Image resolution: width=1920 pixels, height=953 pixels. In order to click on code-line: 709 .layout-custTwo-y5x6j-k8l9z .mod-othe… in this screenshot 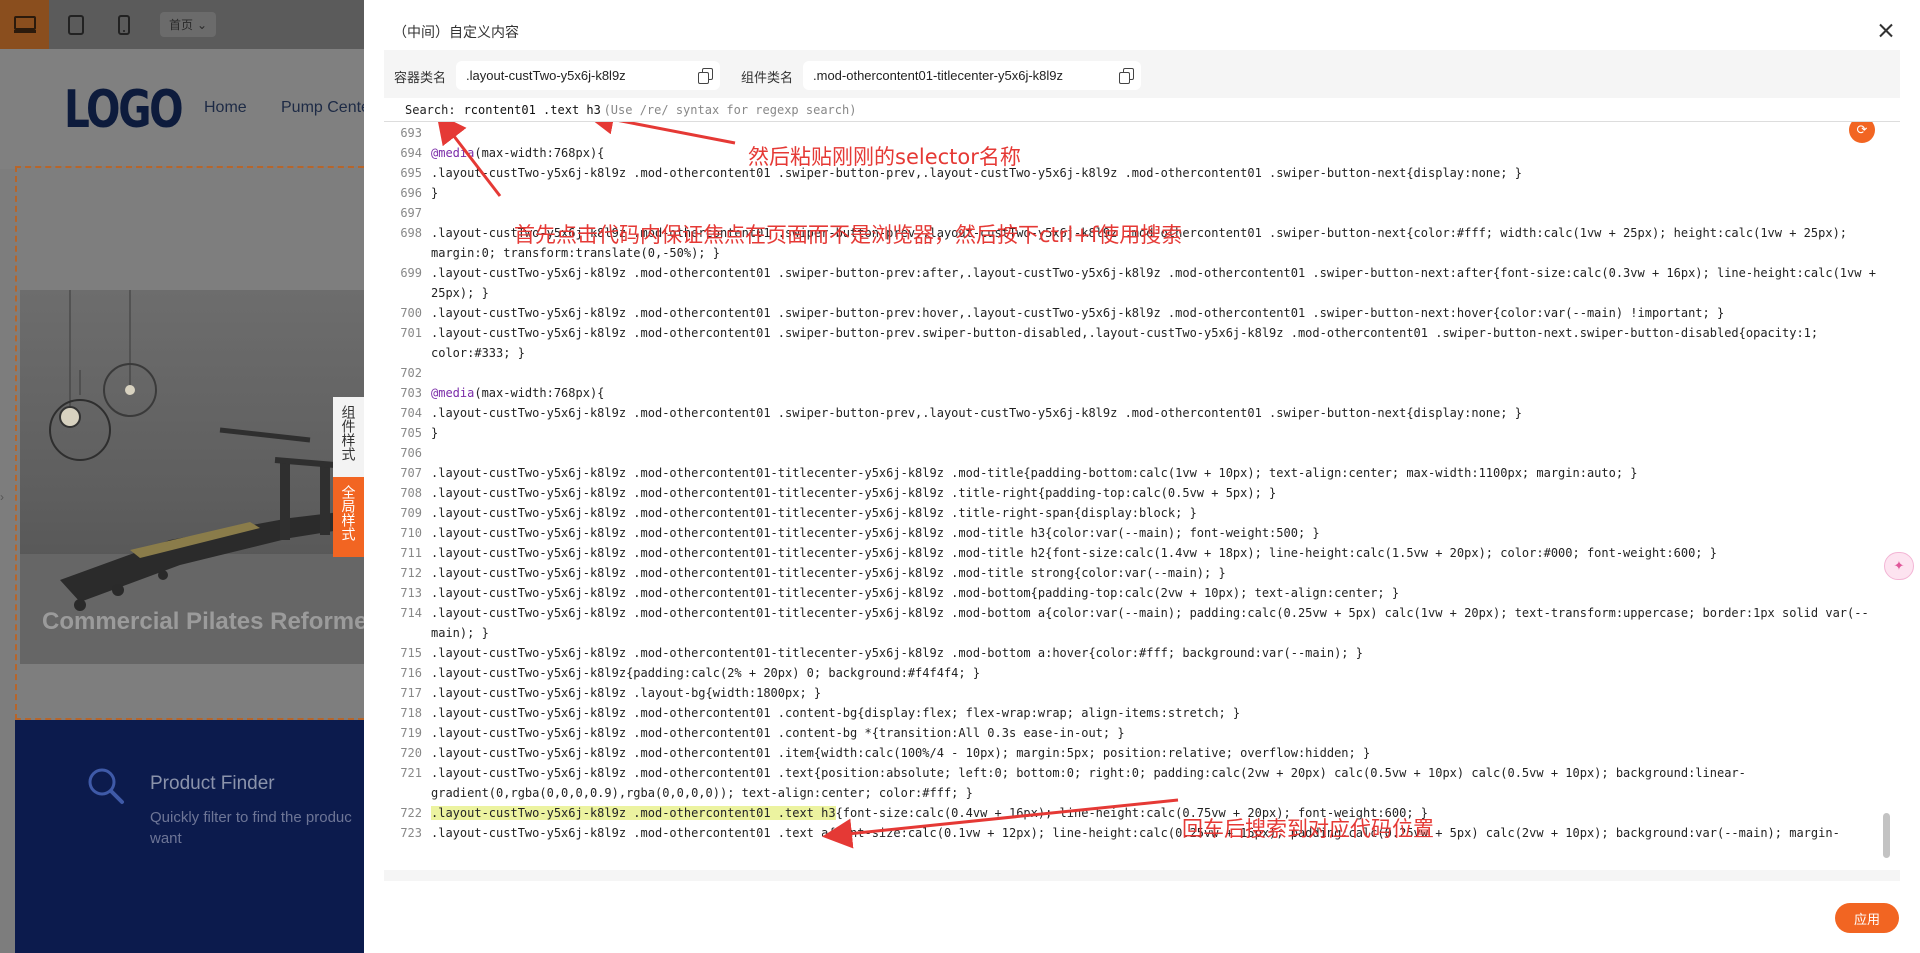, I will do `click(1142, 513)`.